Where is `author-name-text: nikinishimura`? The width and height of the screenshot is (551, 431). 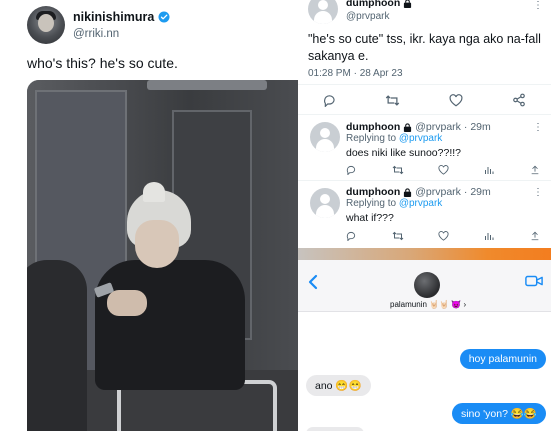
author-name-text: nikinishimura is located at coordinates (114, 17).